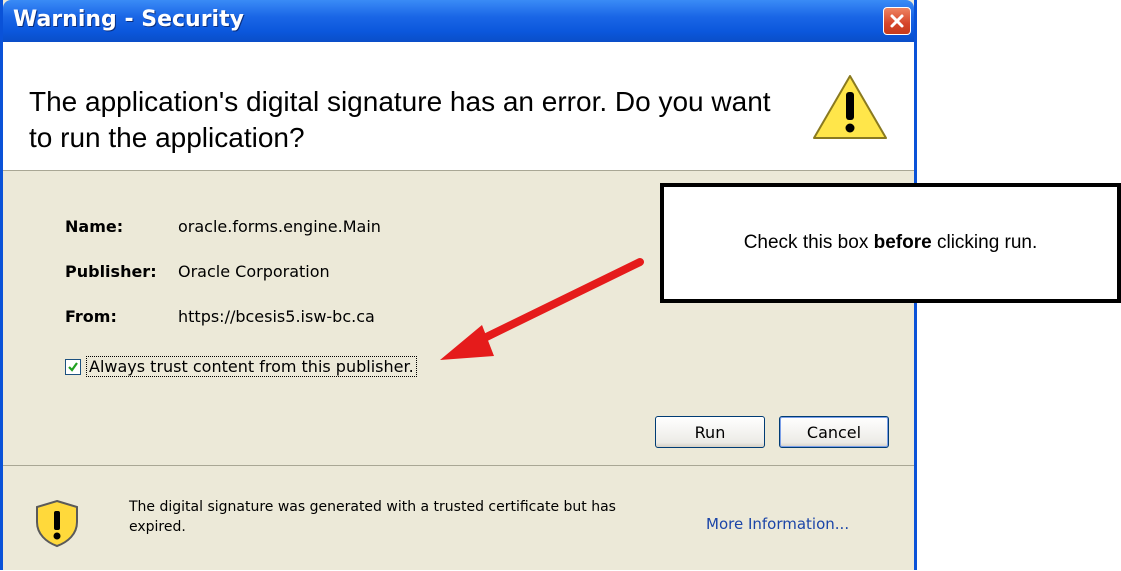 The height and width of the screenshot is (571, 1121). I want to click on red-arrow-annotation, so click(542, 309).